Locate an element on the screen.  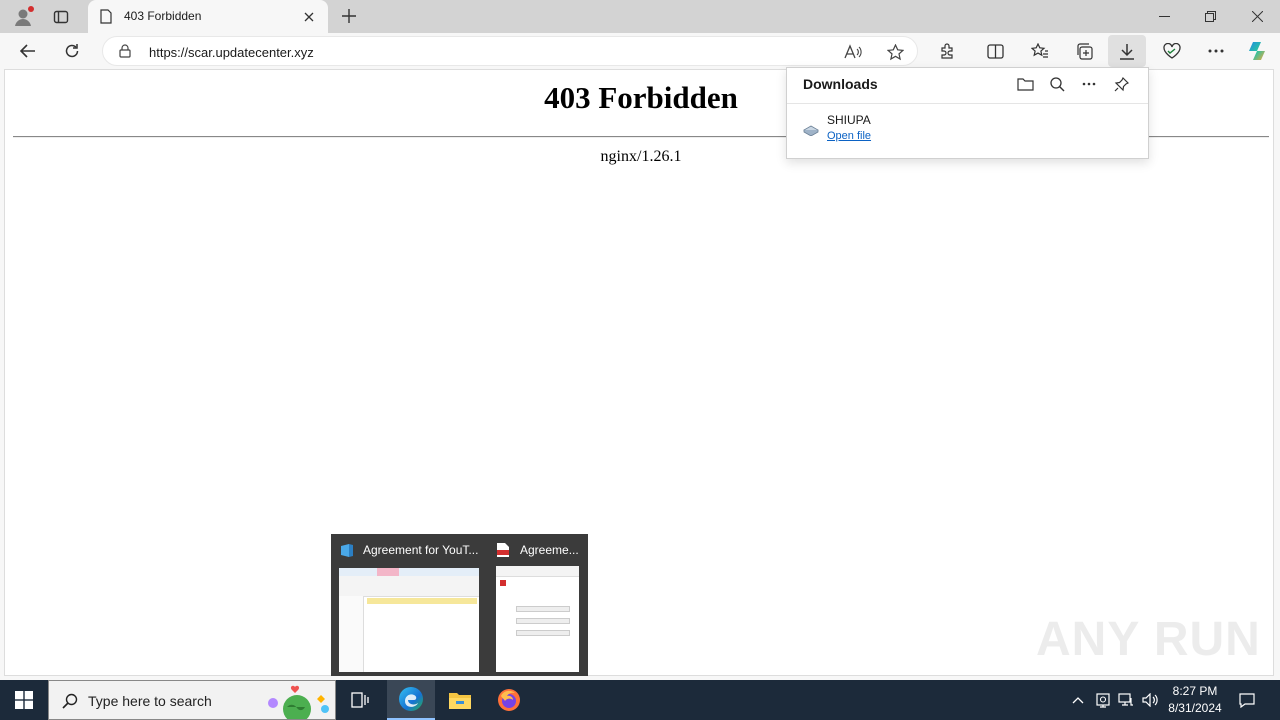
downloads-panel: Downloads SHIUPA Open file is located at coordinates (967, 113).